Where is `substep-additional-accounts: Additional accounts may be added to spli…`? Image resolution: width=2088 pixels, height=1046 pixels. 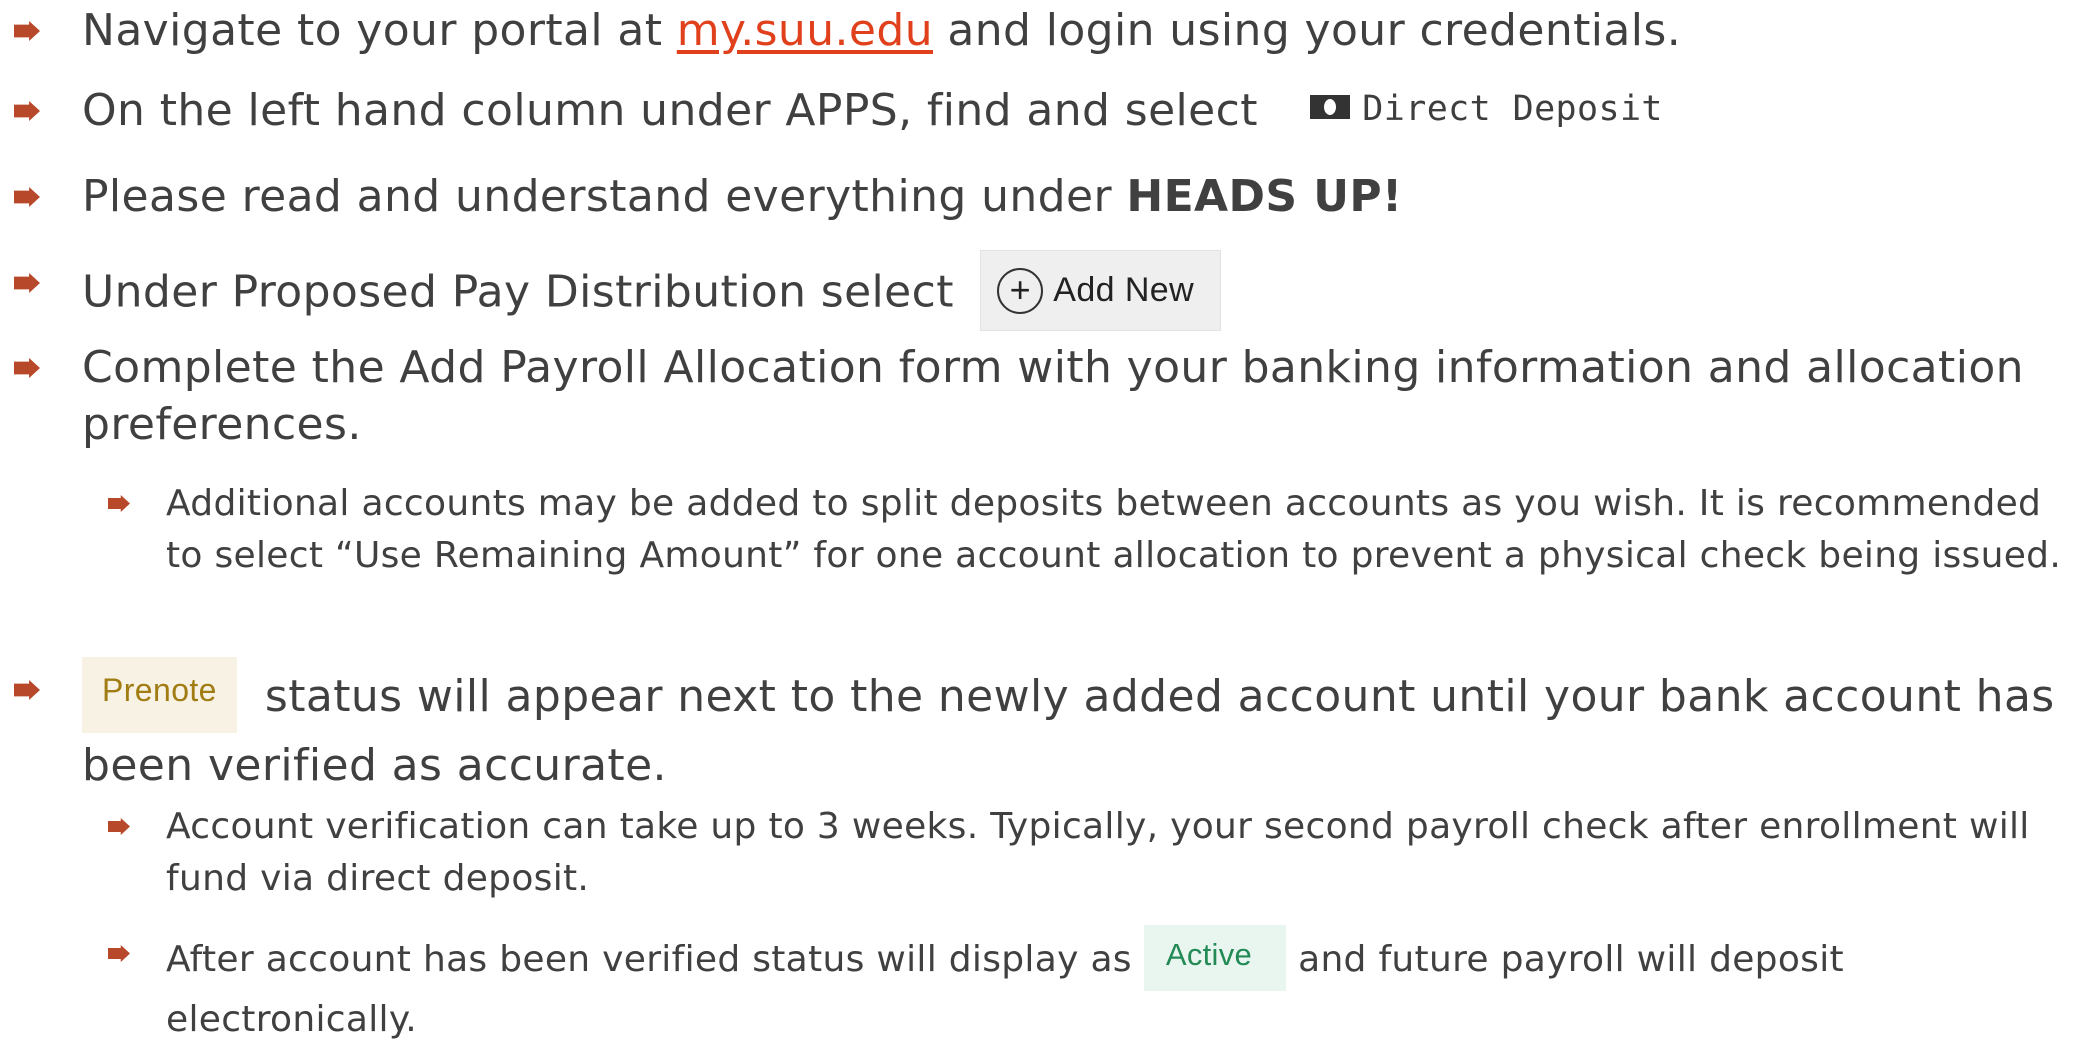 substep-additional-accounts: Additional accounts may be added to spli… is located at coordinates (1087, 530).